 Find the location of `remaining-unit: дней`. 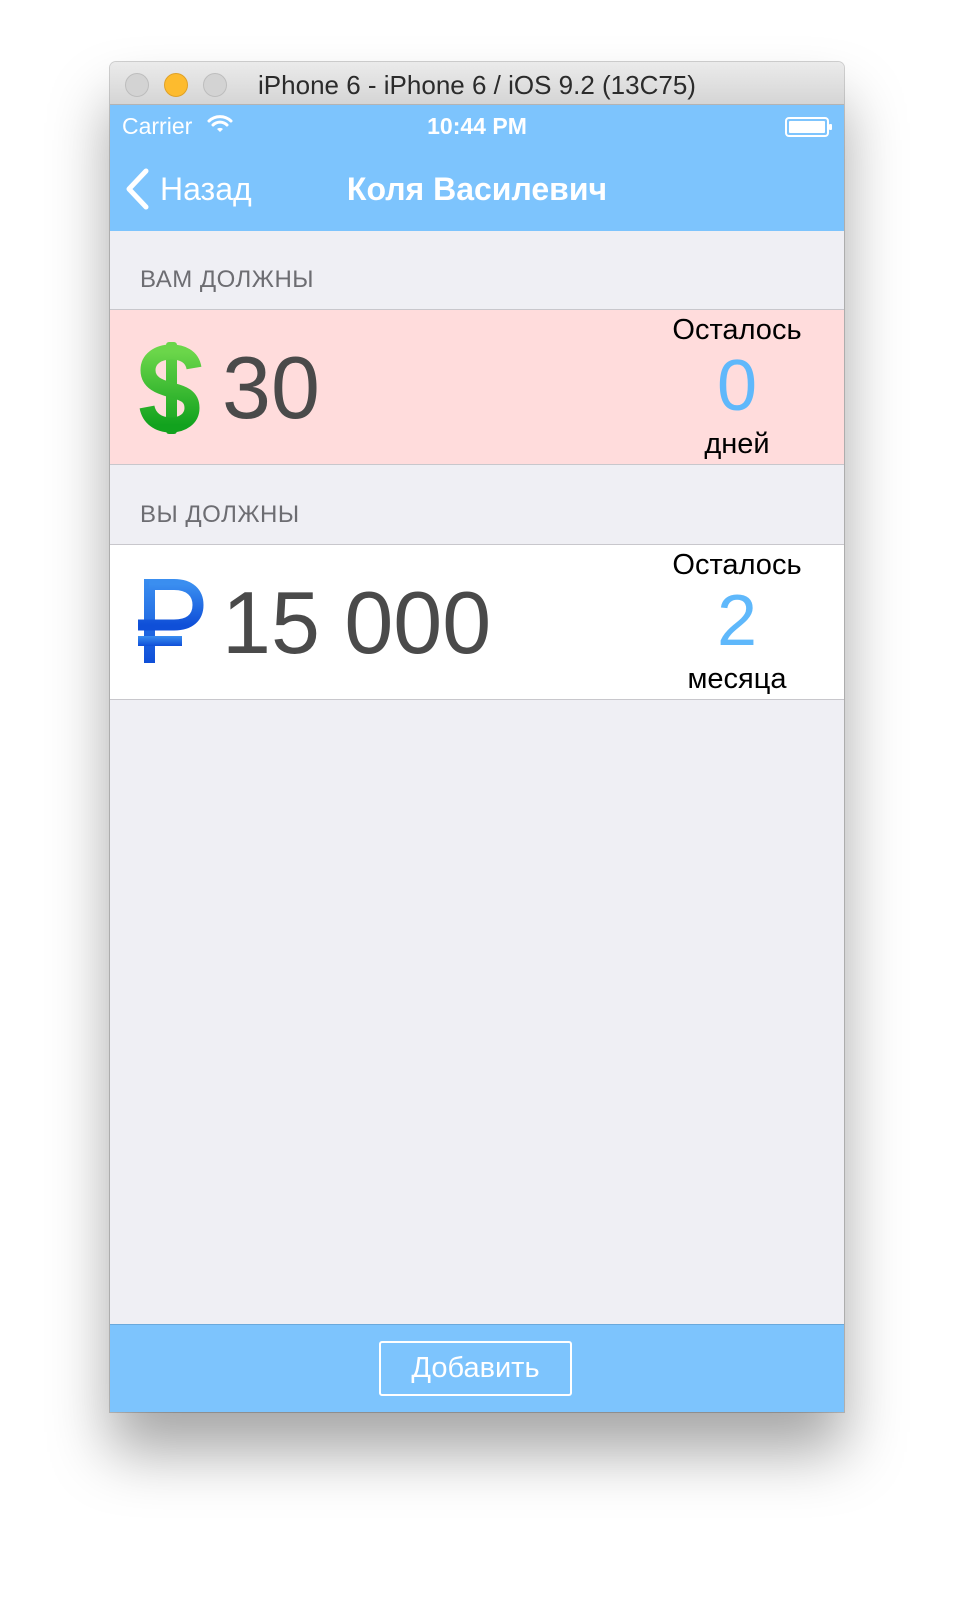

remaining-unit: дней is located at coordinates (737, 444).